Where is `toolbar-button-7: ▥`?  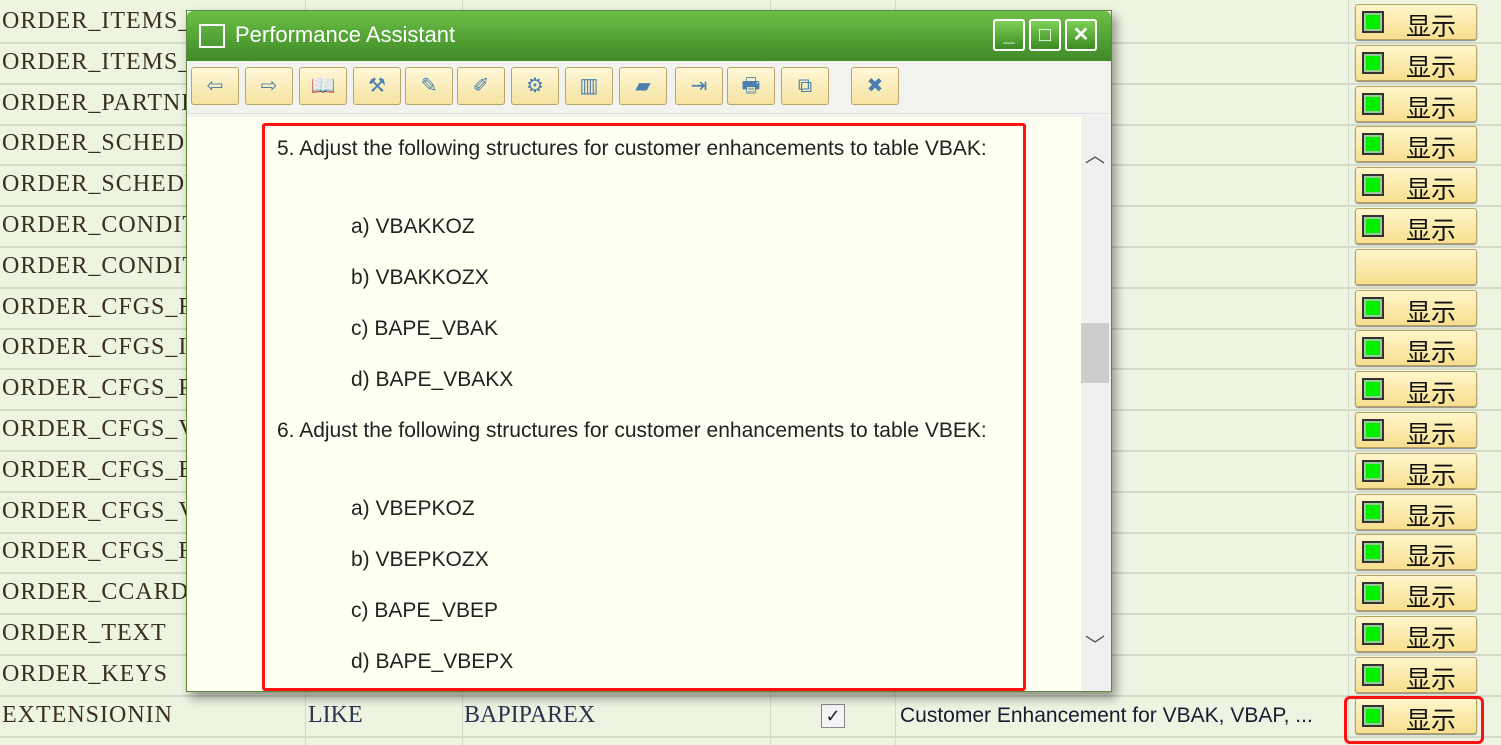
toolbar-button-7: ▥ is located at coordinates (589, 86).